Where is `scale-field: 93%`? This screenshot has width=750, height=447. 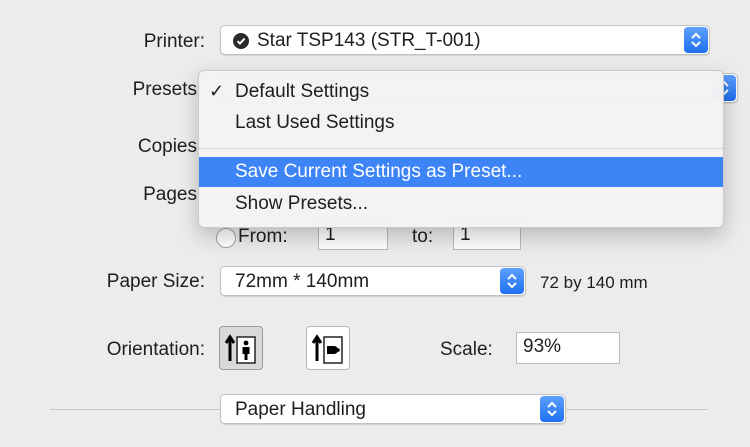
scale-field: 93% is located at coordinates (568, 348).